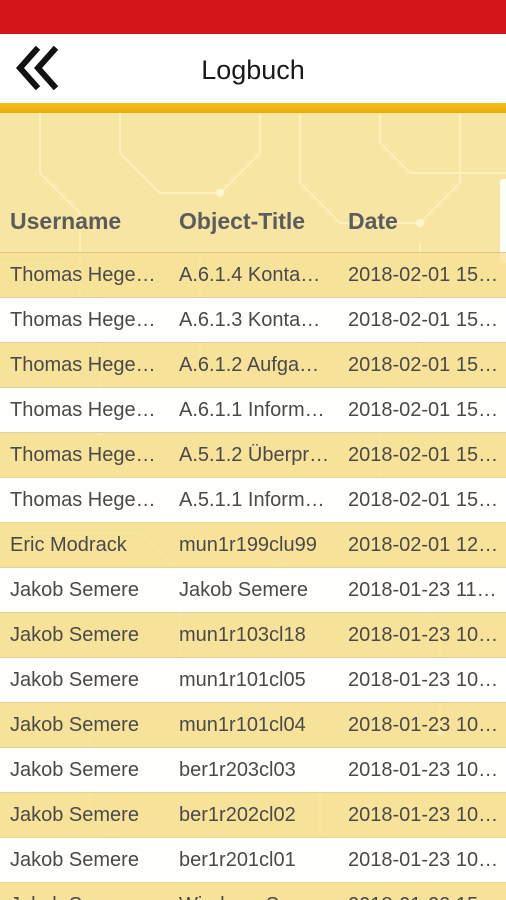 The width and height of the screenshot is (506, 900). What do you see at coordinates (422, 221) in the screenshot?
I see `column-header-date: Date` at bounding box center [422, 221].